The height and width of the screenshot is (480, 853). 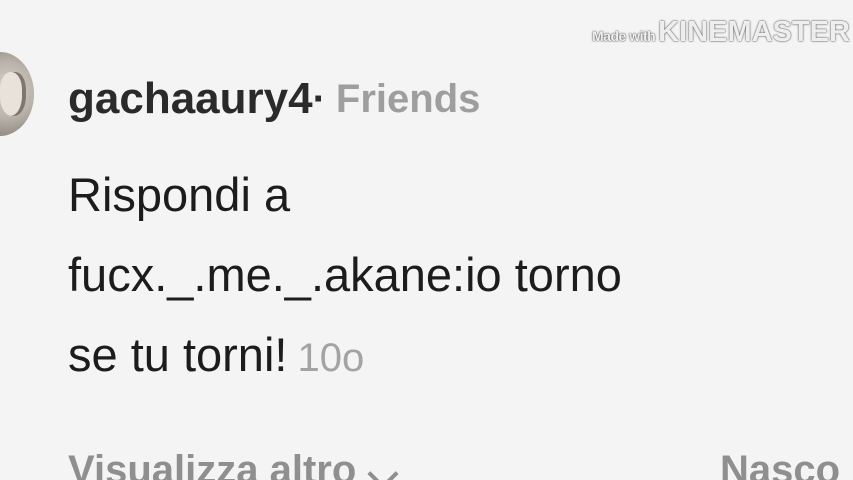 I want to click on comment-username: gachaaury4, so click(x=190, y=99).